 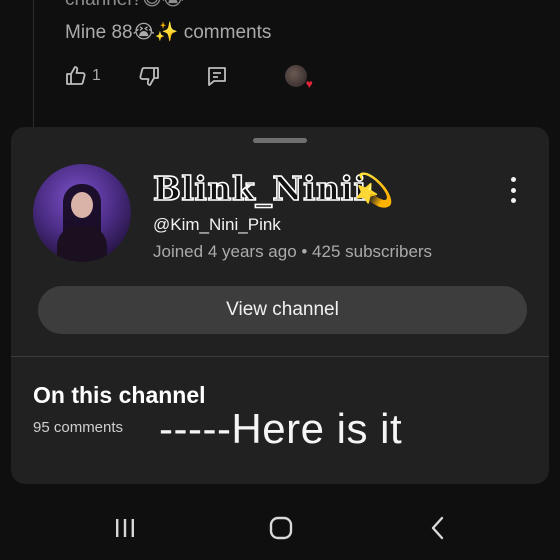 I want to click on recents-button, so click(x=125, y=528).